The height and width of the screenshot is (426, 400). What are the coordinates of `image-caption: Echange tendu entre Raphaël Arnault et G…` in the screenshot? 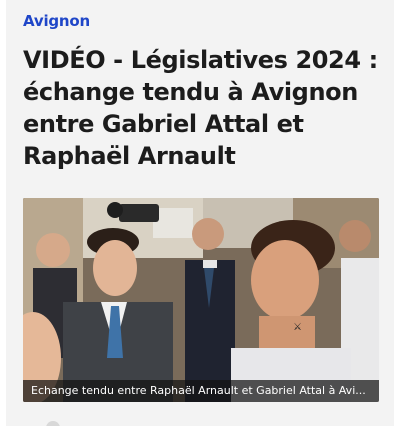 It's located at (201, 391).